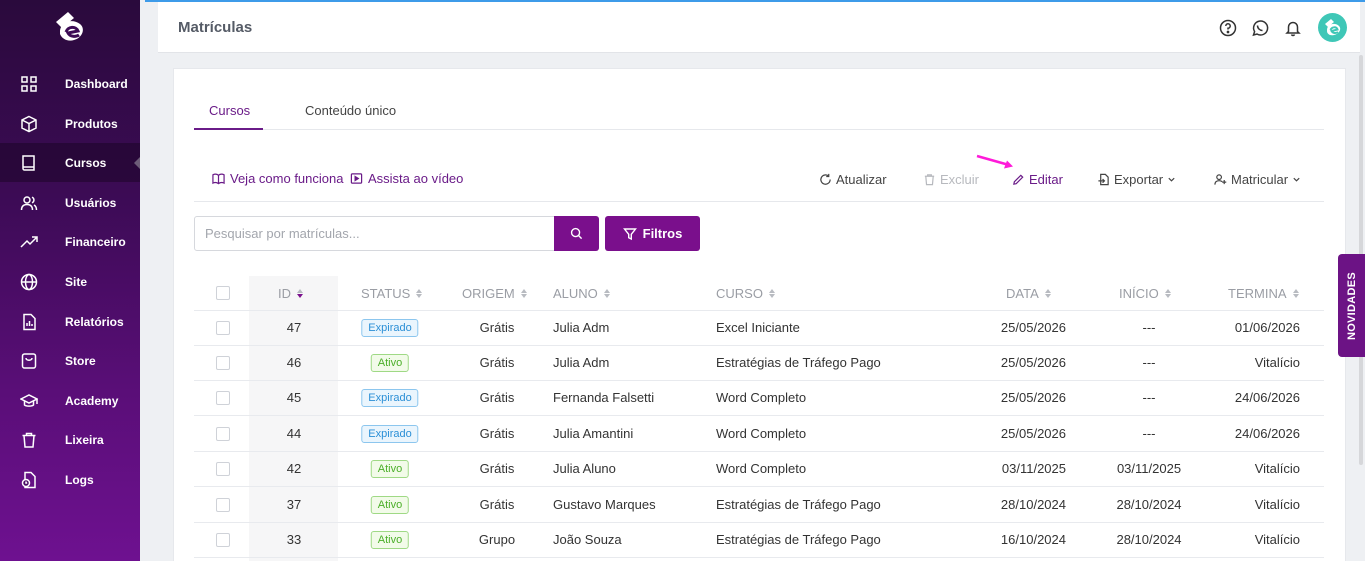 Image resolution: width=1365 pixels, height=561 pixels. I want to click on sidebar-item-label: Cursos, so click(86, 162).